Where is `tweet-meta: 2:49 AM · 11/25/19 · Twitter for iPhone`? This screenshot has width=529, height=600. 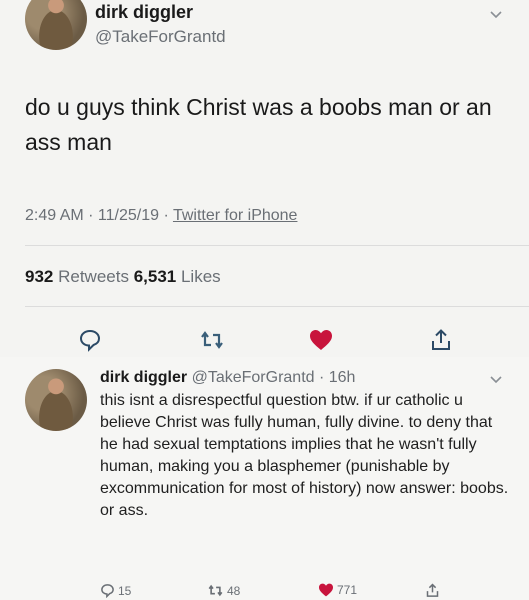
tweet-meta: 2:49 AM · 11/25/19 · Twitter for iPhone is located at coordinates (161, 216).